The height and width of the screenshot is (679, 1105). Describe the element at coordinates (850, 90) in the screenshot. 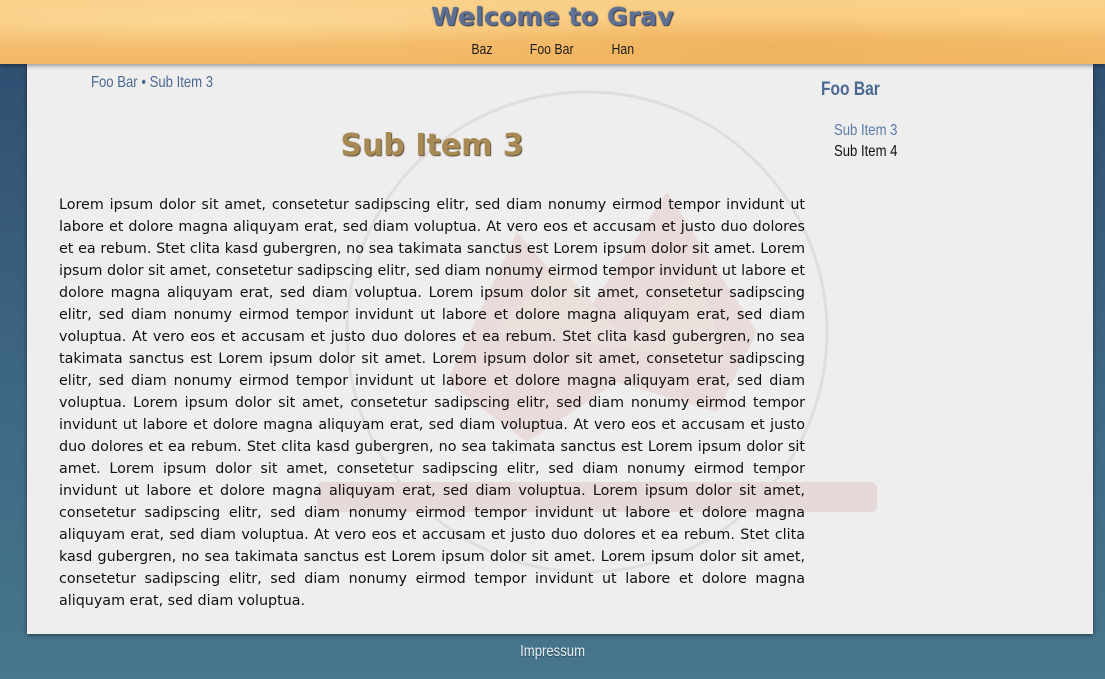

I see `sidebar-title: Foo Bar` at that location.